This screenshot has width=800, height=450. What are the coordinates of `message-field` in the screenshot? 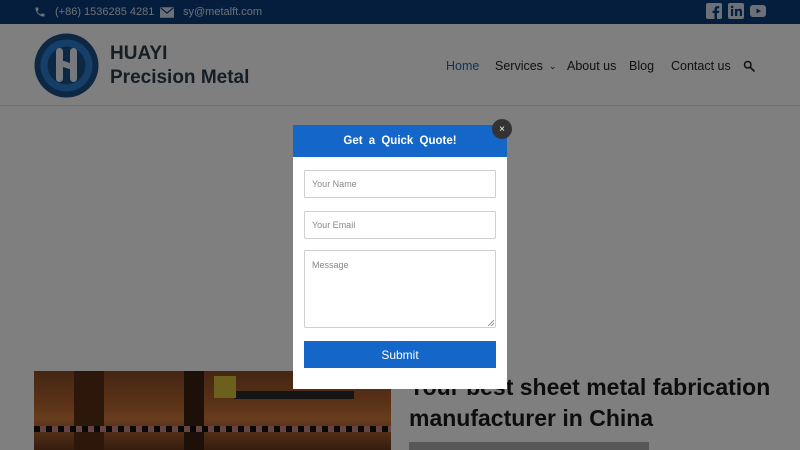 It's located at (400, 289).